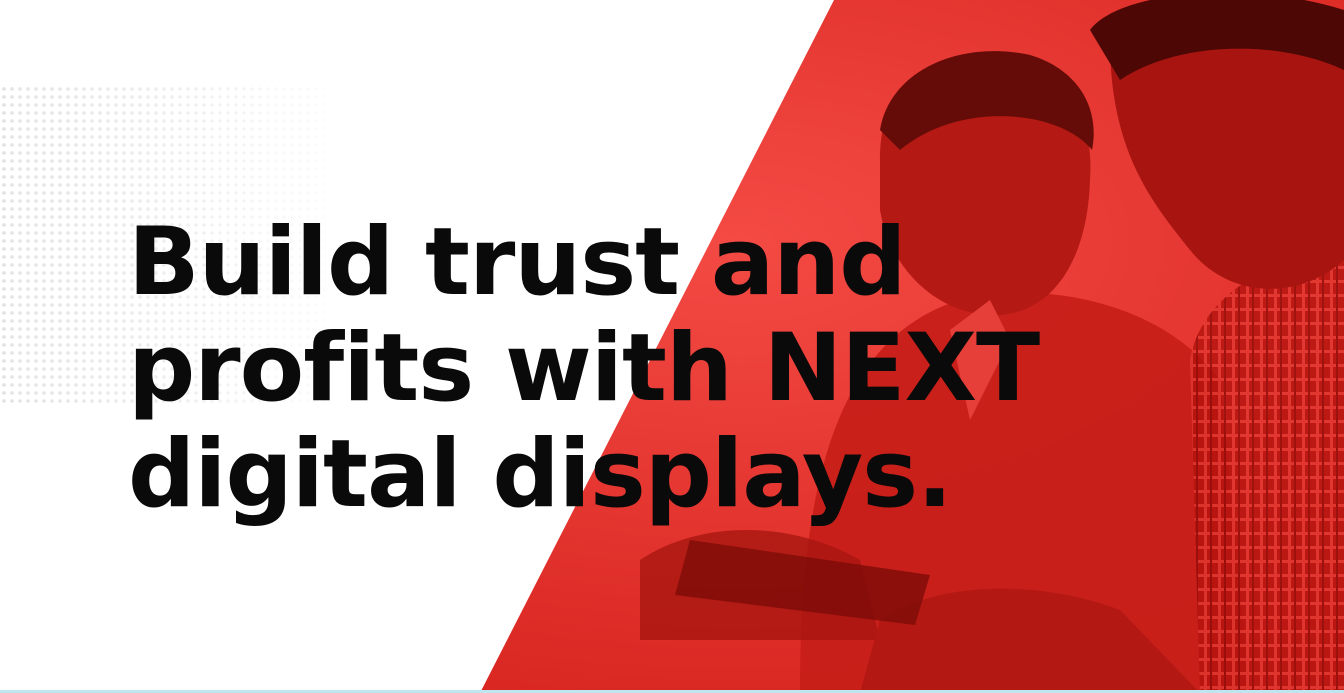  I want to click on headline-line-2: profits with NEXT, so click(584, 368).